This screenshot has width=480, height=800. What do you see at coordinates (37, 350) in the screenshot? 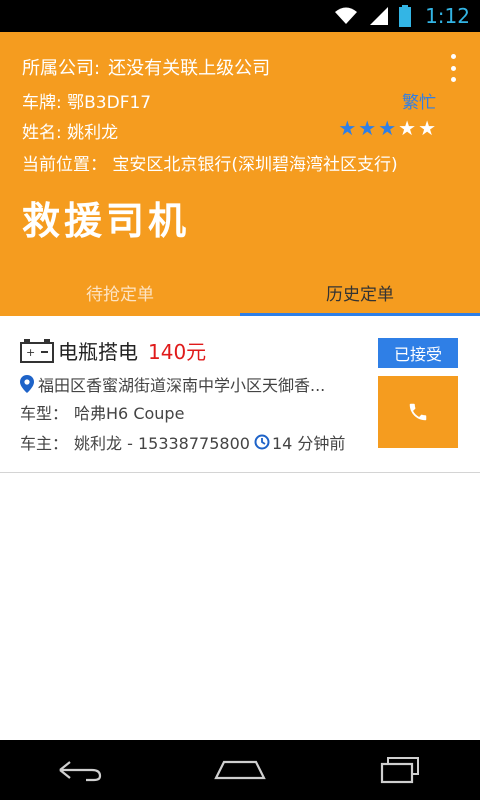
I see `car-battery-icon: +` at bounding box center [37, 350].